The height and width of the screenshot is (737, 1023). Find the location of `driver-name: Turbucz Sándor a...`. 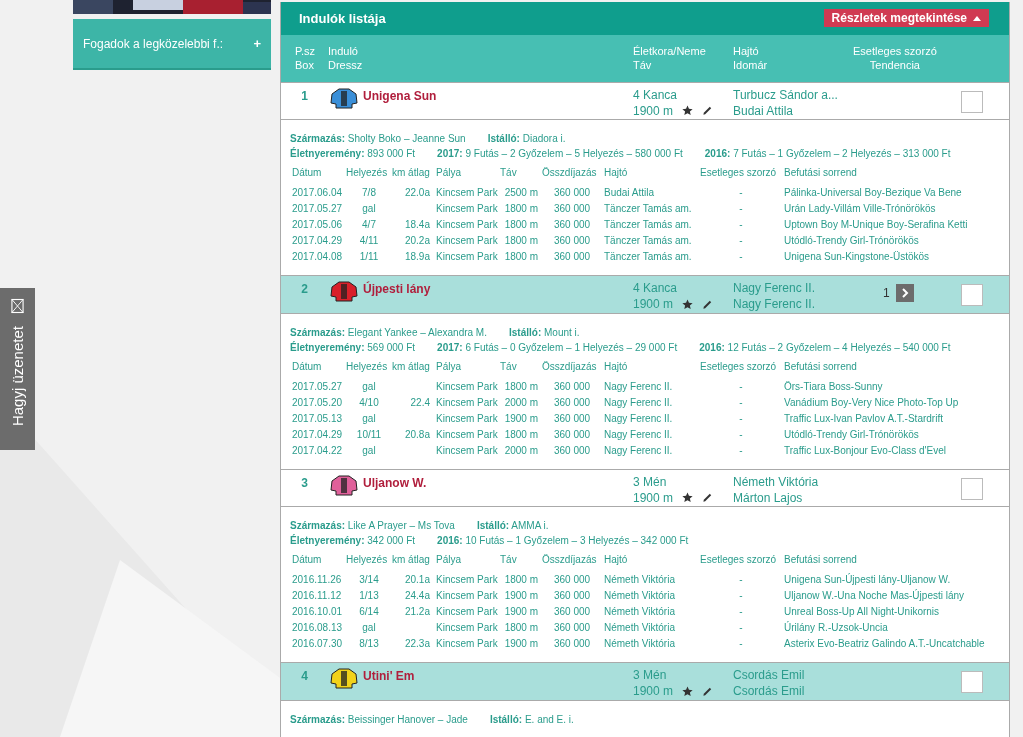

driver-name: Turbucz Sándor a... is located at coordinates (786, 94).